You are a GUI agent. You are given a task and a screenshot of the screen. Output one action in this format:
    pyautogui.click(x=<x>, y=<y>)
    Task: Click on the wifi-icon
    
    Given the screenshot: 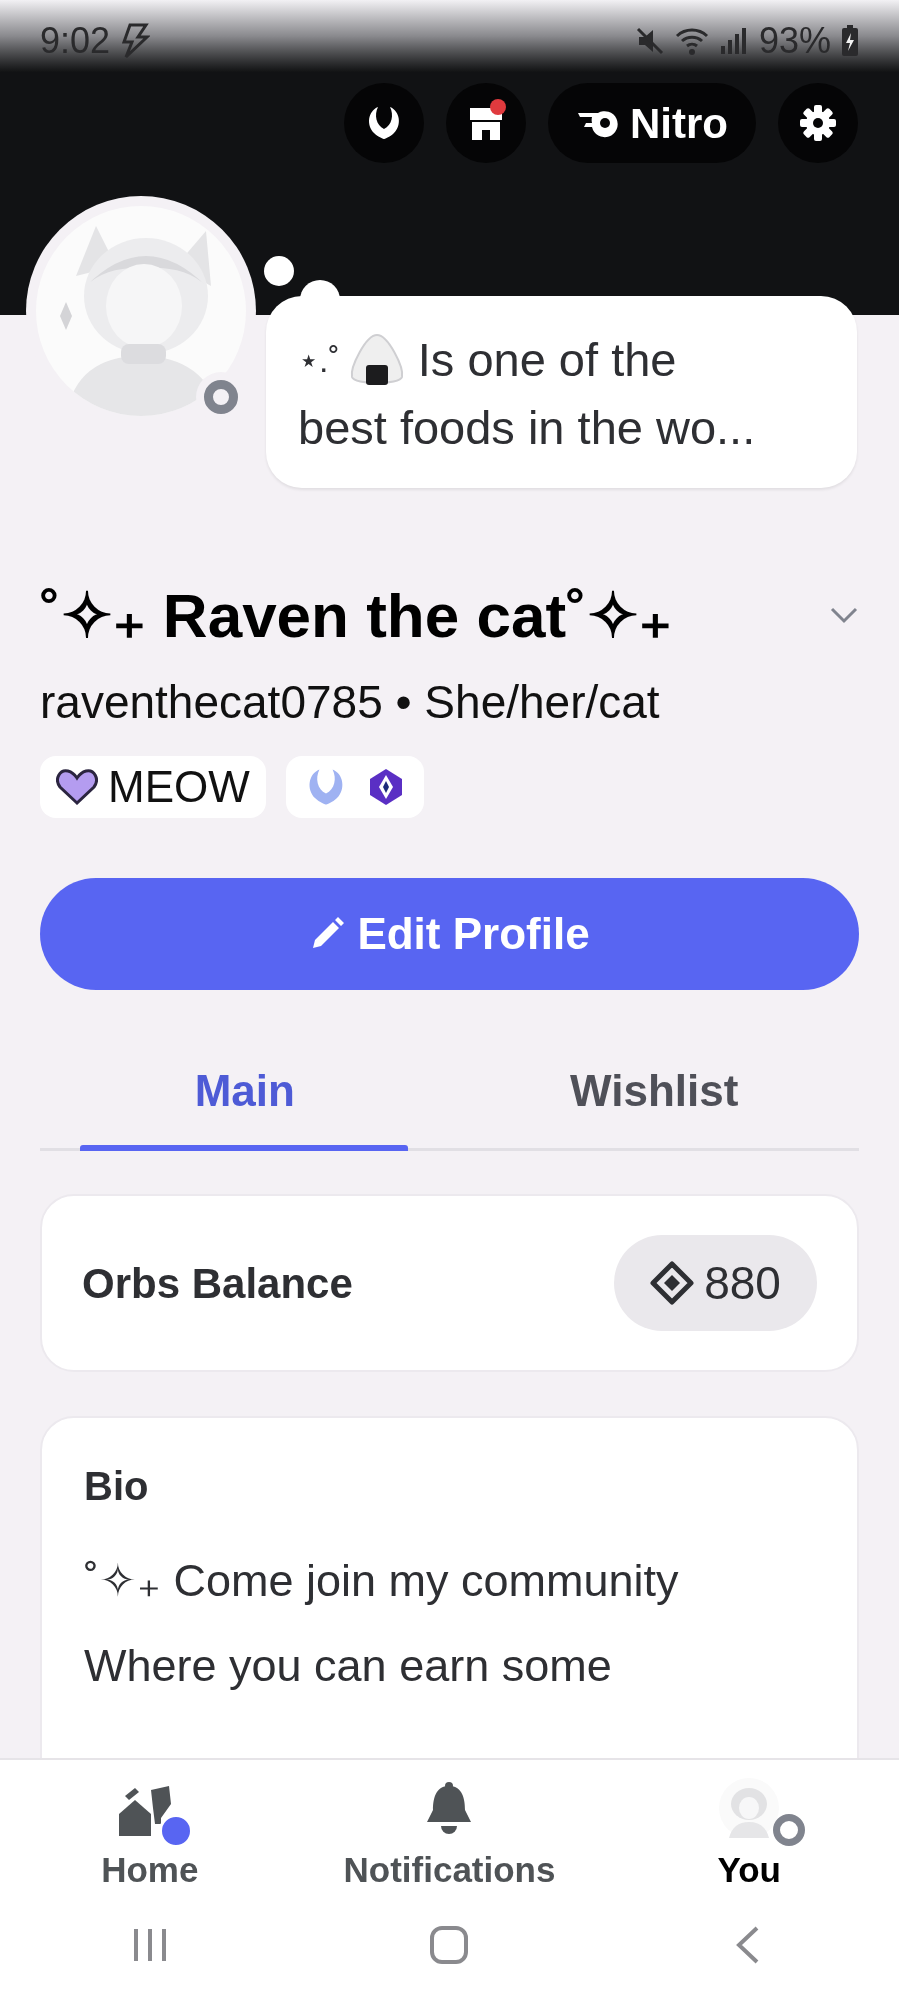 What is the action you would take?
    pyautogui.click(x=691, y=41)
    